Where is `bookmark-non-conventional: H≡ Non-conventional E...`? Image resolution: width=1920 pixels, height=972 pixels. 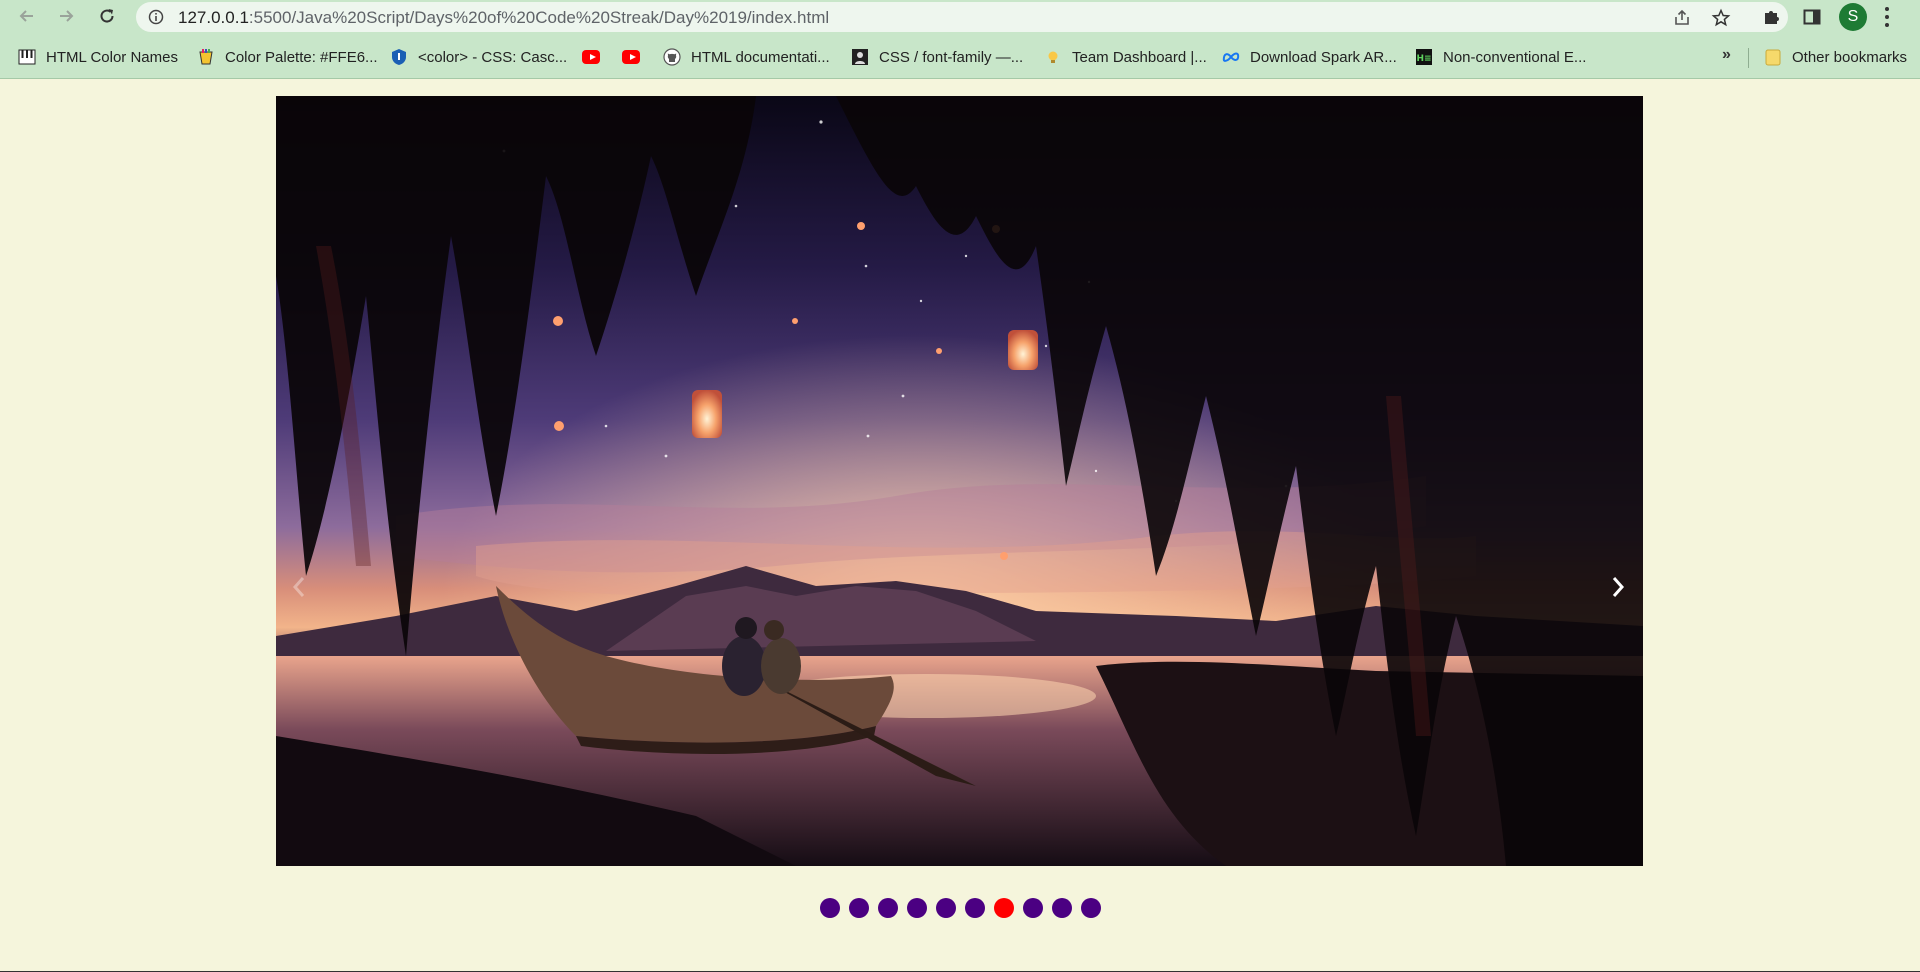 bookmark-non-conventional: H≡ Non-conventional E... is located at coordinates (1500, 57).